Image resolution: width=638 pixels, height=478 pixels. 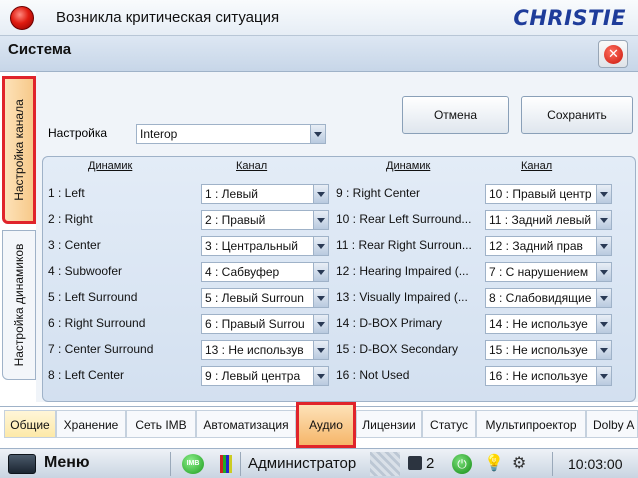 I want to click on channel-dropdown: 12 : Задний прав, so click(x=548, y=246).